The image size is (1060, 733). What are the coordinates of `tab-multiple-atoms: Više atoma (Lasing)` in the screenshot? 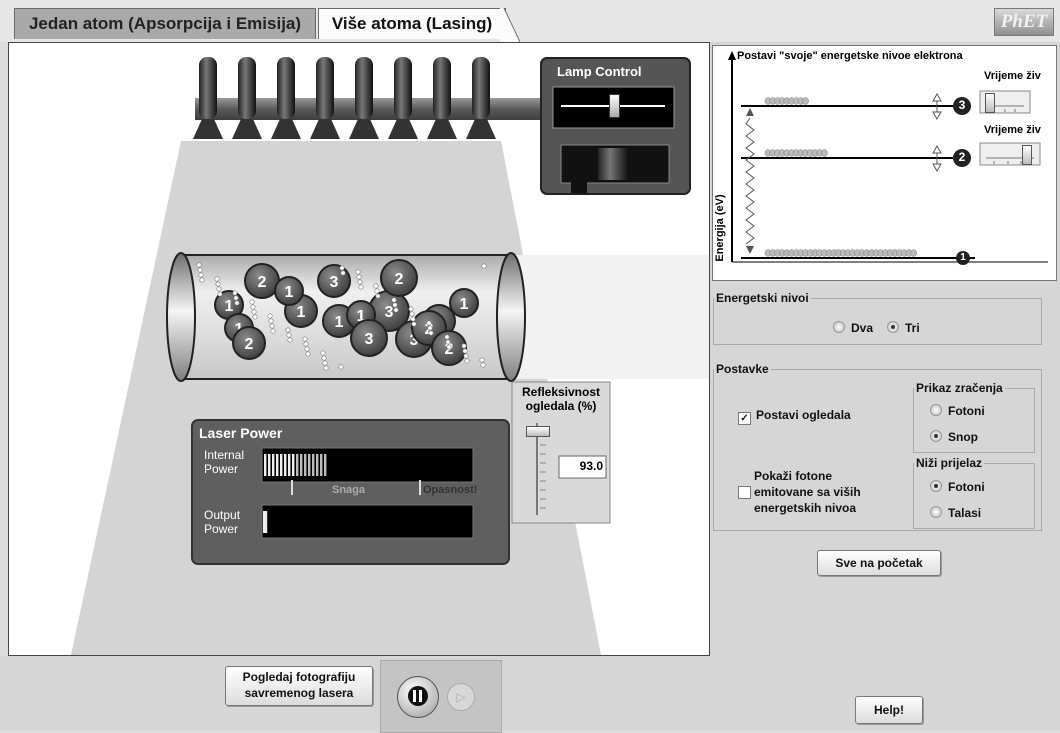 It's located at (412, 23).